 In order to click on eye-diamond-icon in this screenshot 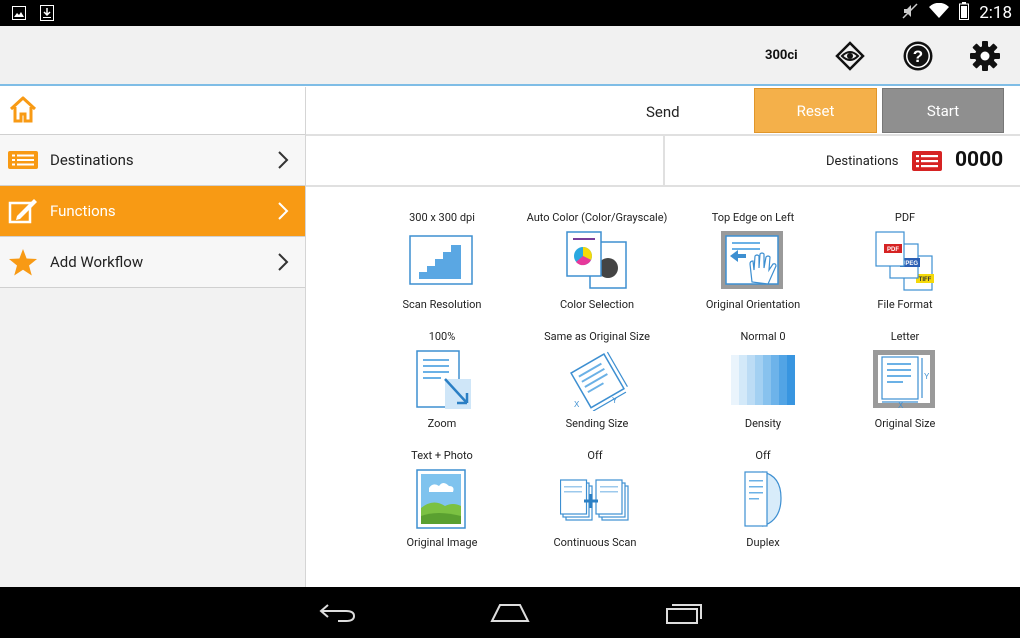, I will do `click(850, 56)`.